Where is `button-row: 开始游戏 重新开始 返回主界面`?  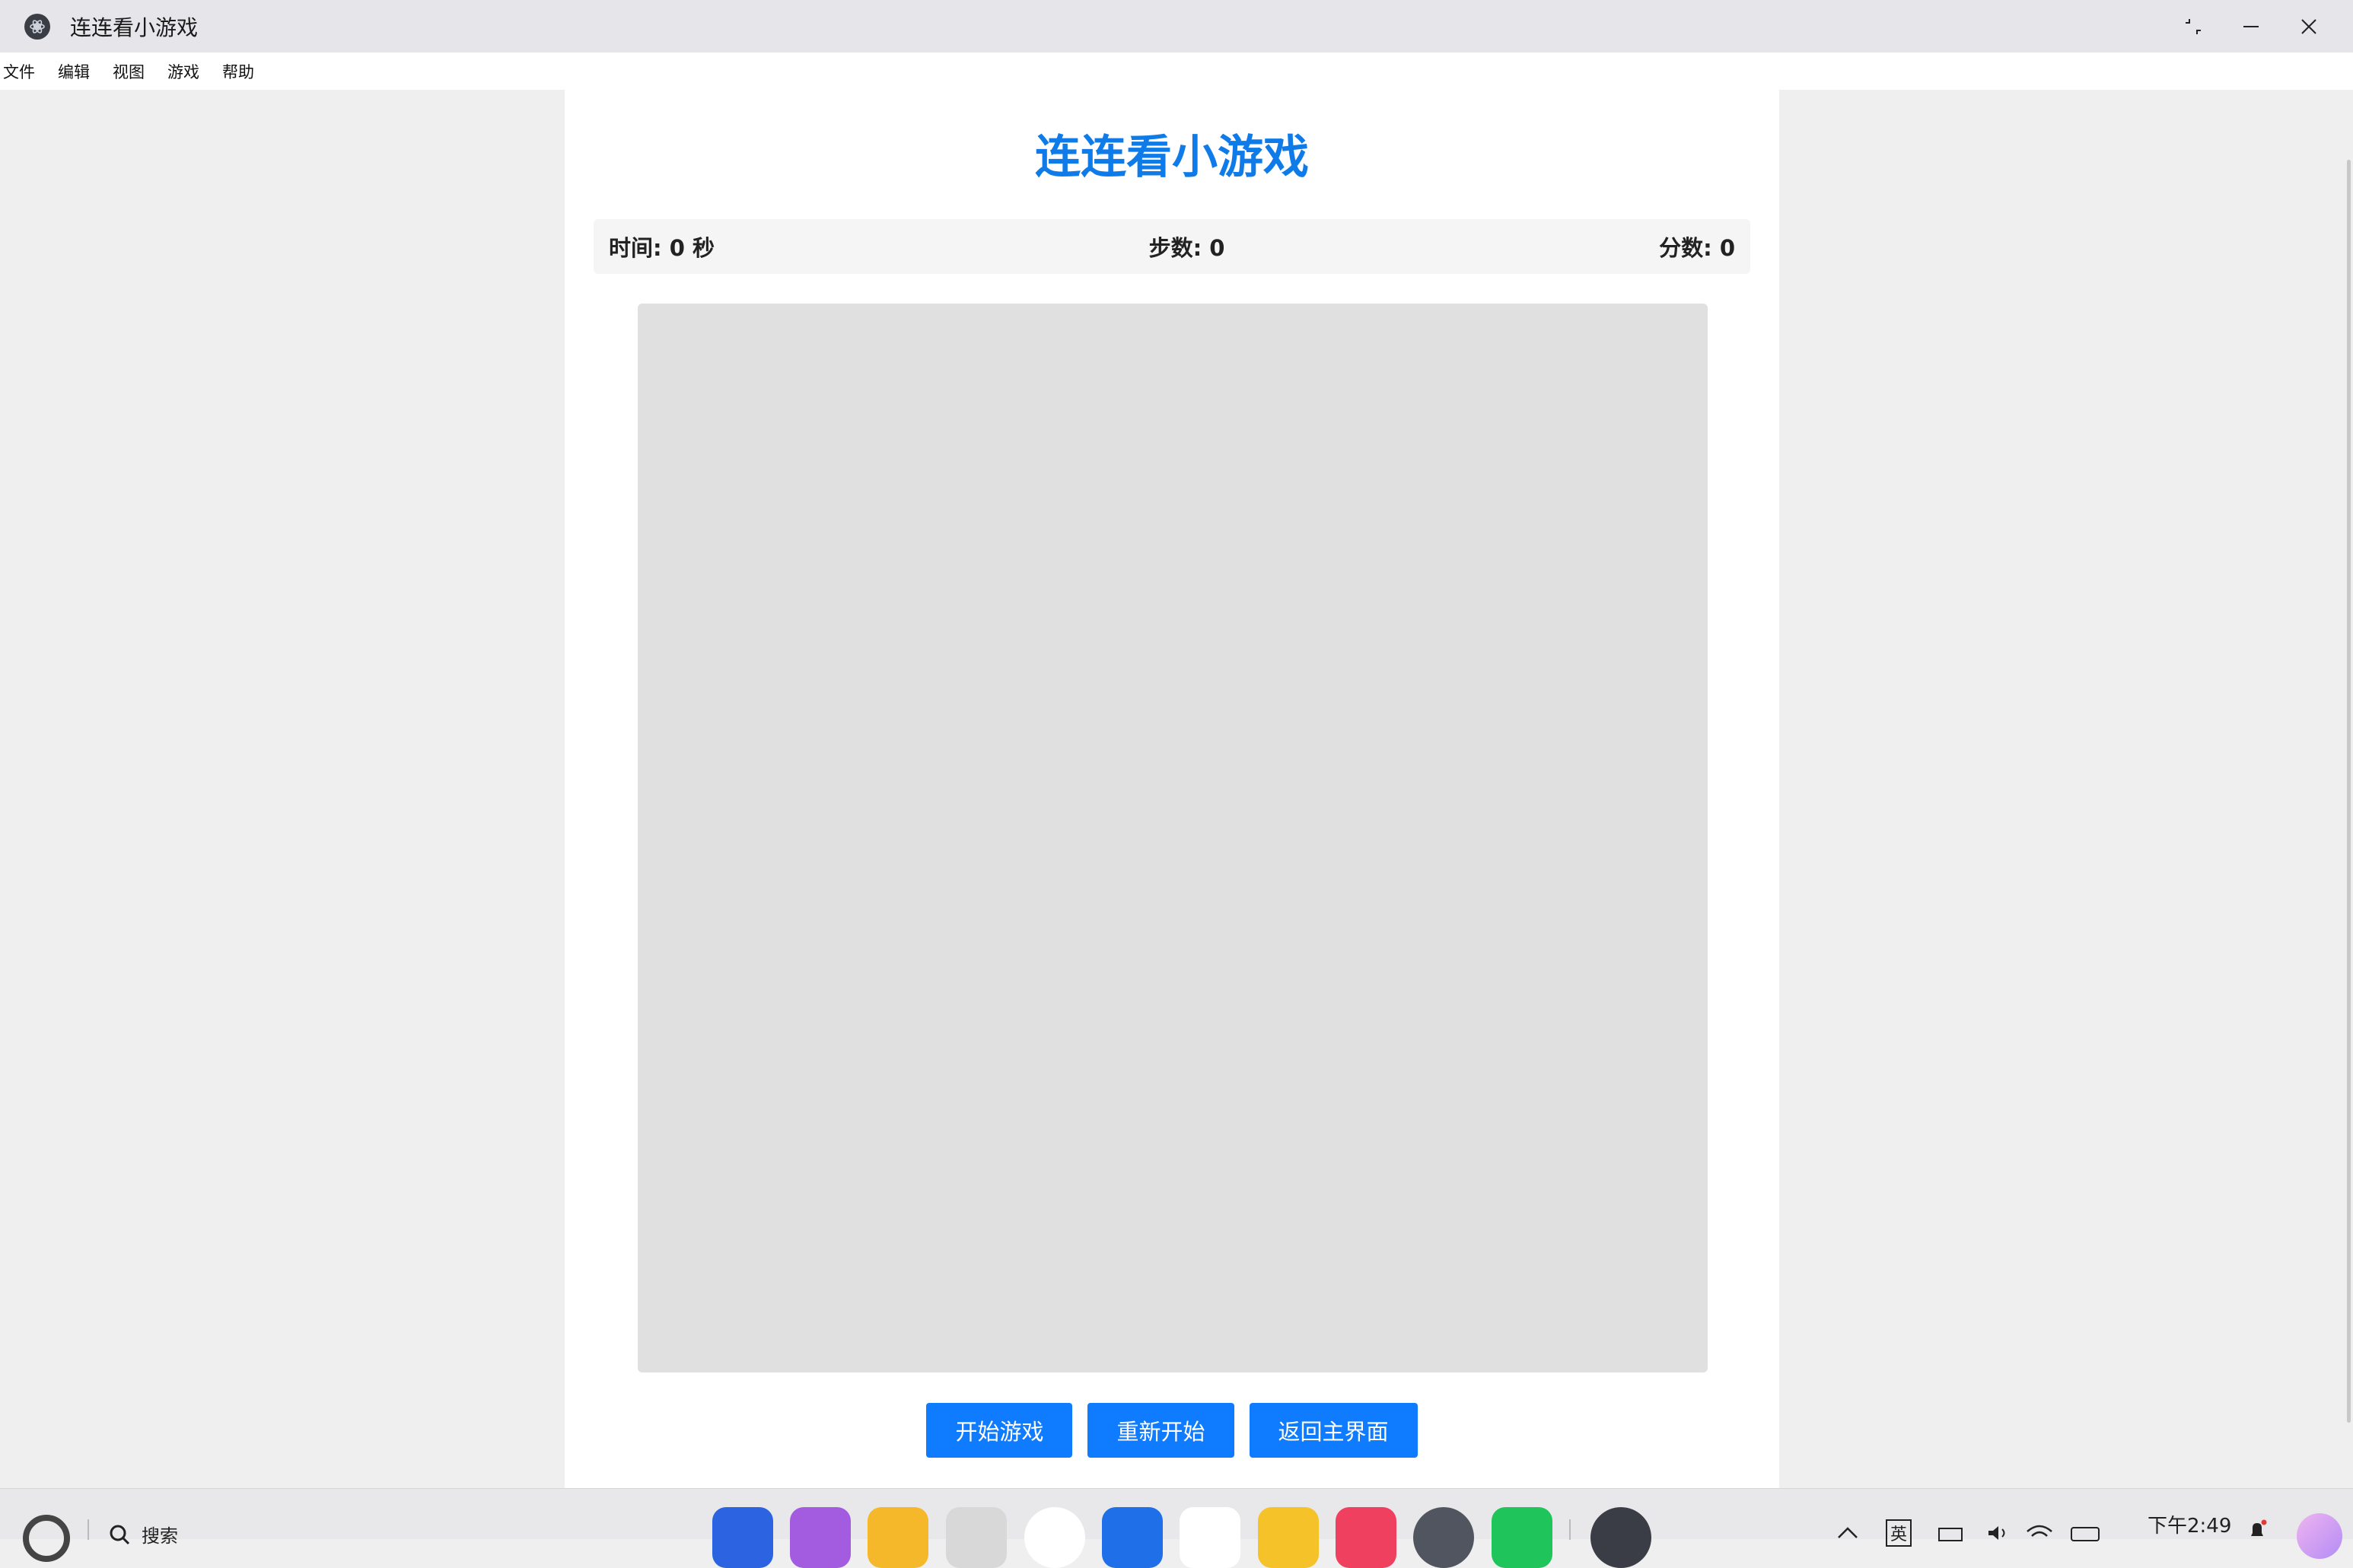 button-row: 开始游戏 重新开始 返回主界面 is located at coordinates (1172, 1430).